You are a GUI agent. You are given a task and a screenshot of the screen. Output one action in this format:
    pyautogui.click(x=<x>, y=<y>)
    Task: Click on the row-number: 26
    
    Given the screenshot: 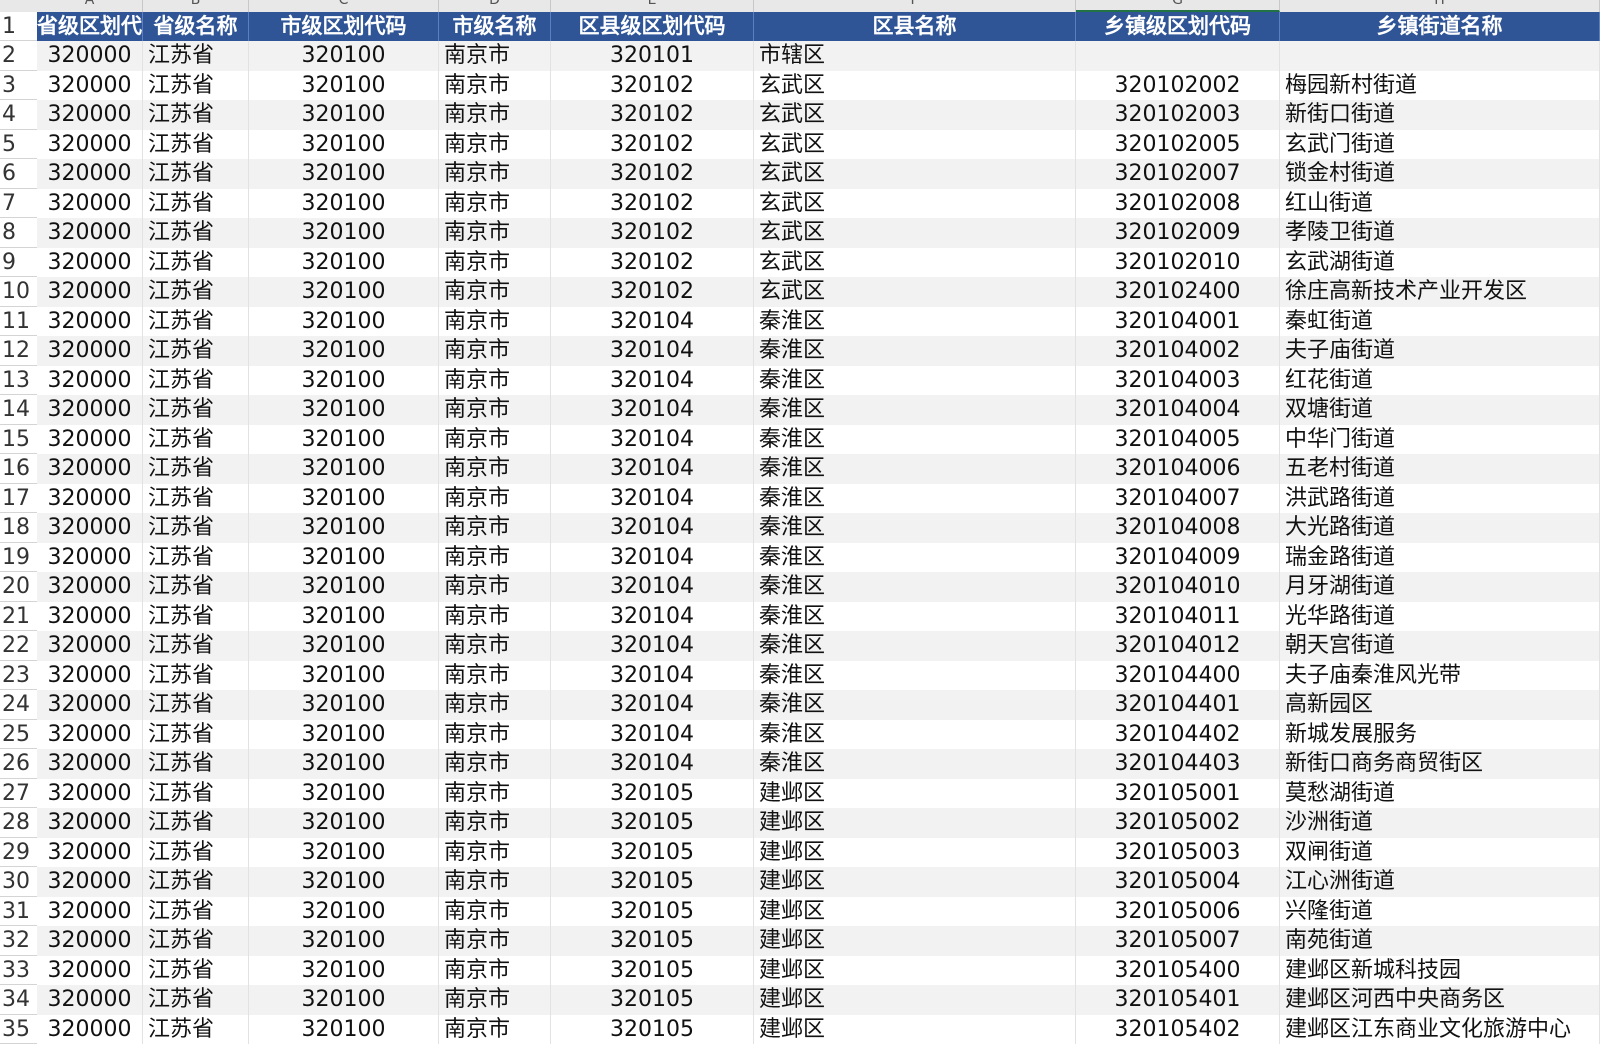 What is the action you would take?
    pyautogui.click(x=18, y=764)
    